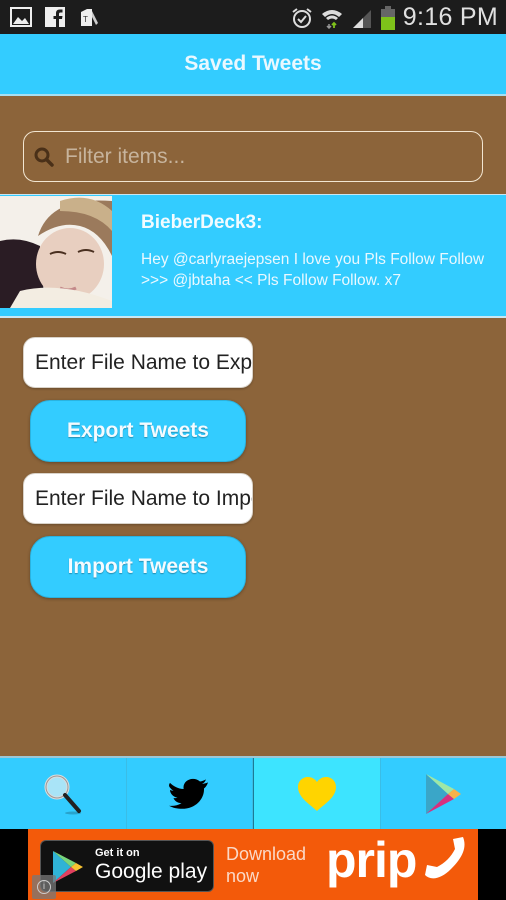  I want to click on battery-icon, so click(387, 17).